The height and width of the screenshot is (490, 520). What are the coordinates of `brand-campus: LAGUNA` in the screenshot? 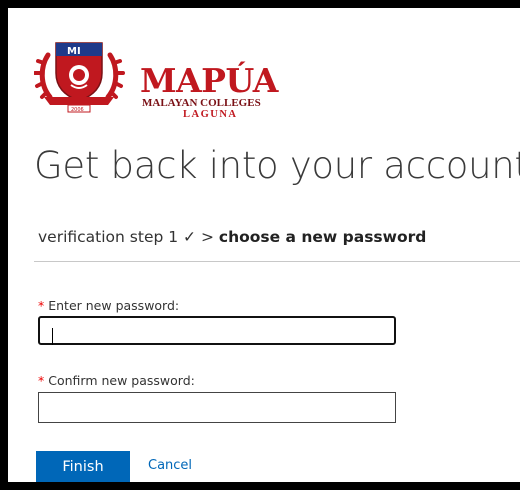 It's located at (210, 114).